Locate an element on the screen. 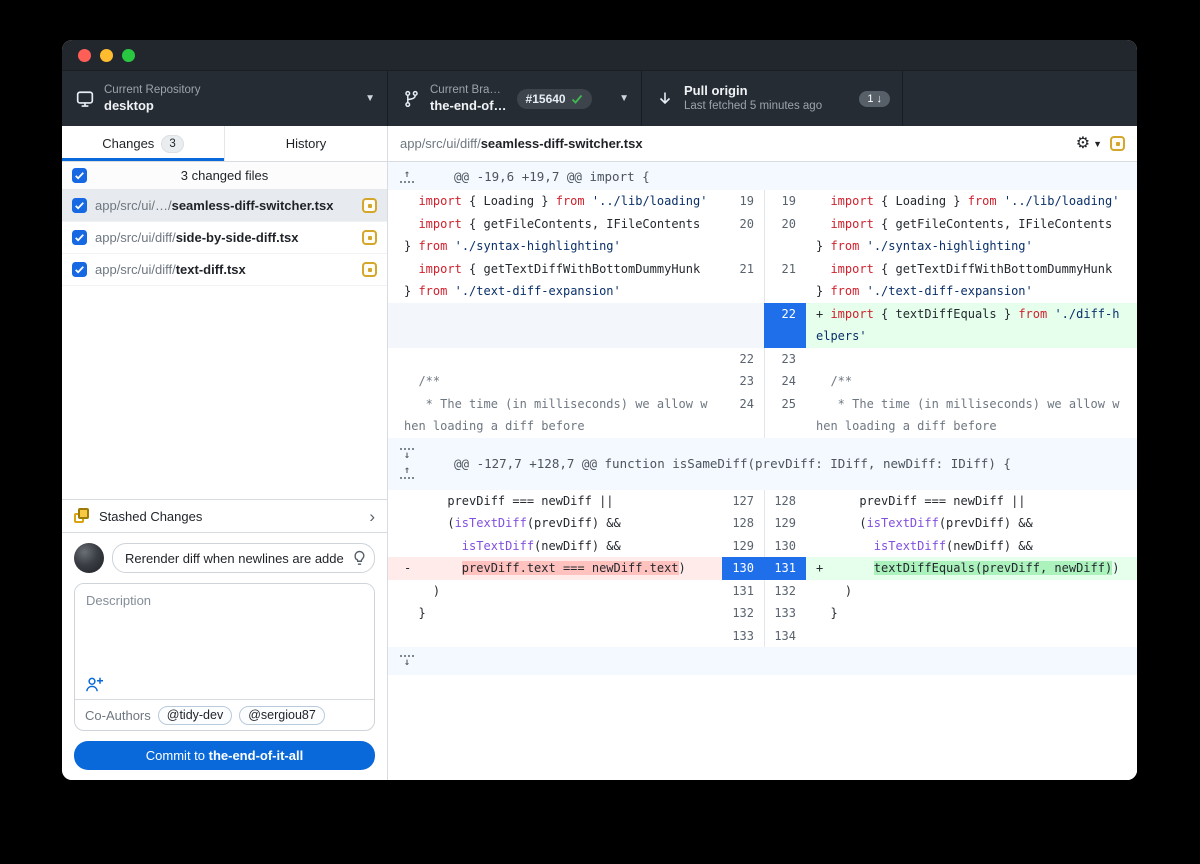 This screenshot has width=1200, height=864. file-row: app/src/ui/…/seamless-diff-switcher.tsx is located at coordinates (224, 206).